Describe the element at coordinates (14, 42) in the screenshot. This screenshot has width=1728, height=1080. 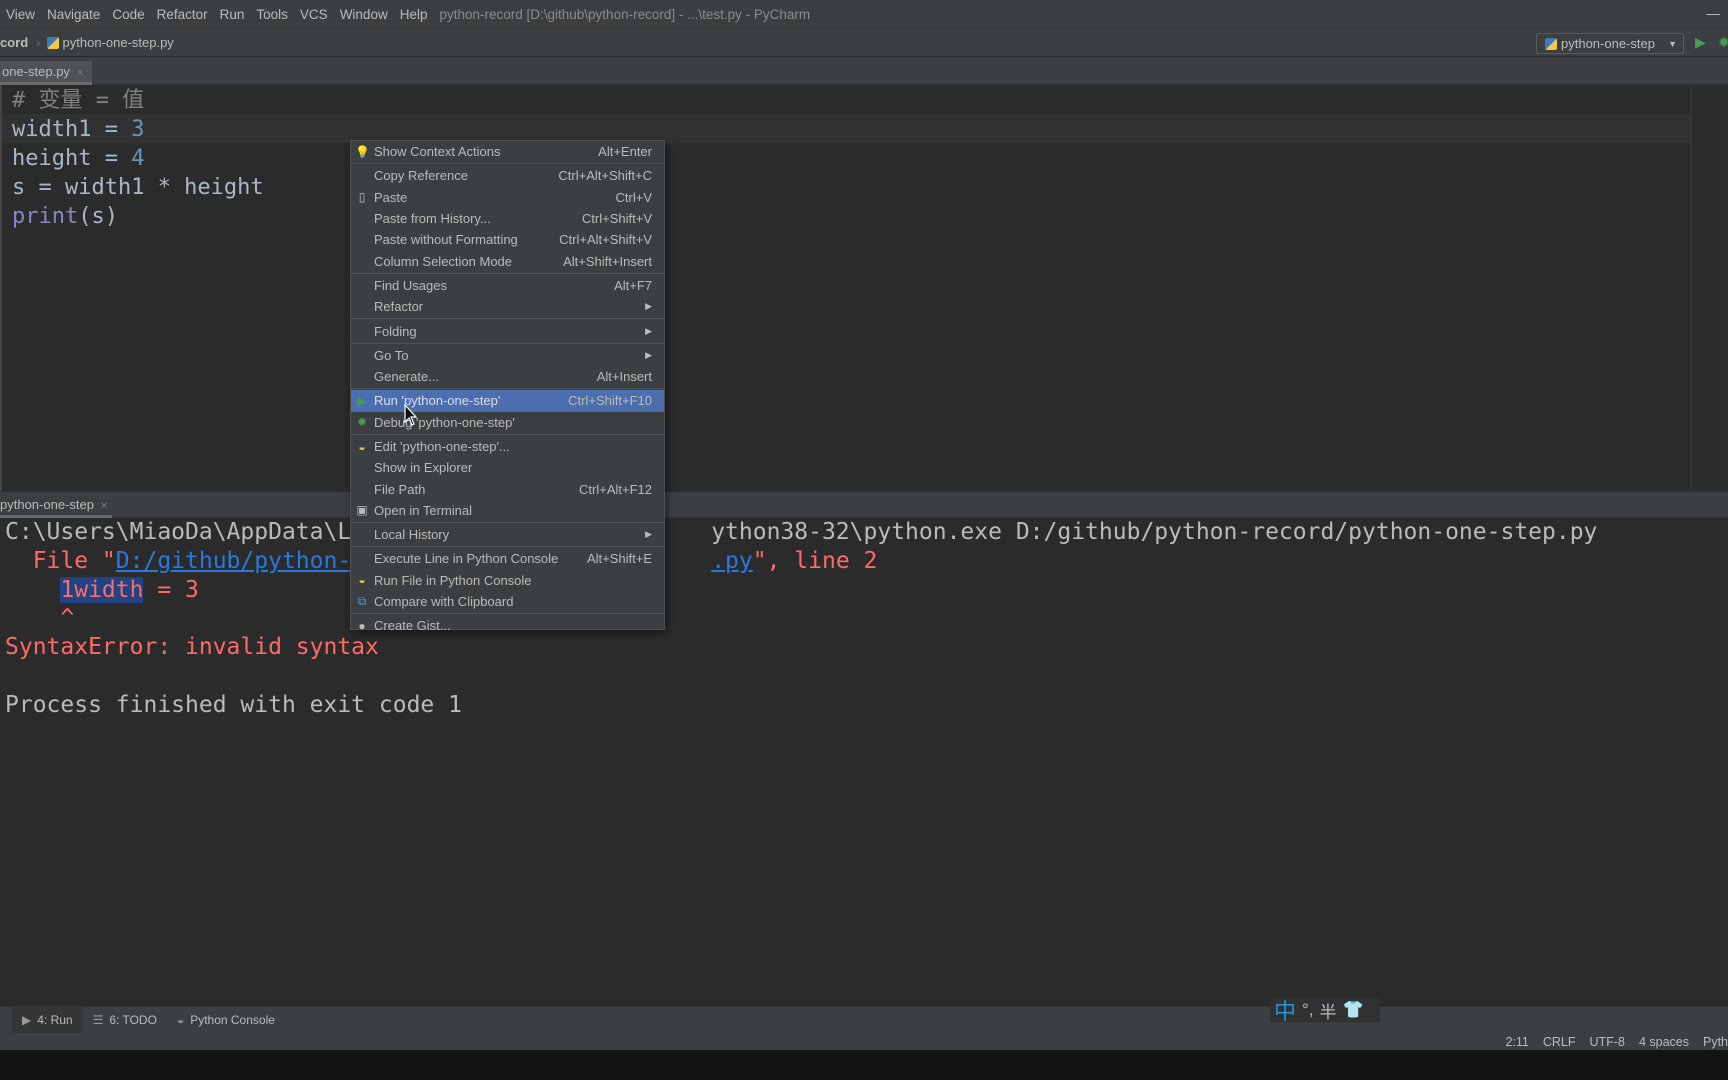
I see `breadcrumb-project: cord` at that location.